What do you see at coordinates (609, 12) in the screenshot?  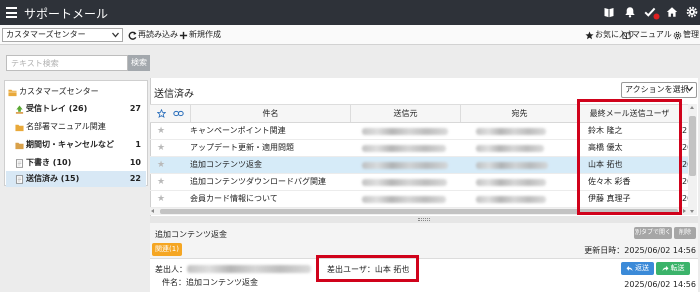 I see `book-icon` at bounding box center [609, 12].